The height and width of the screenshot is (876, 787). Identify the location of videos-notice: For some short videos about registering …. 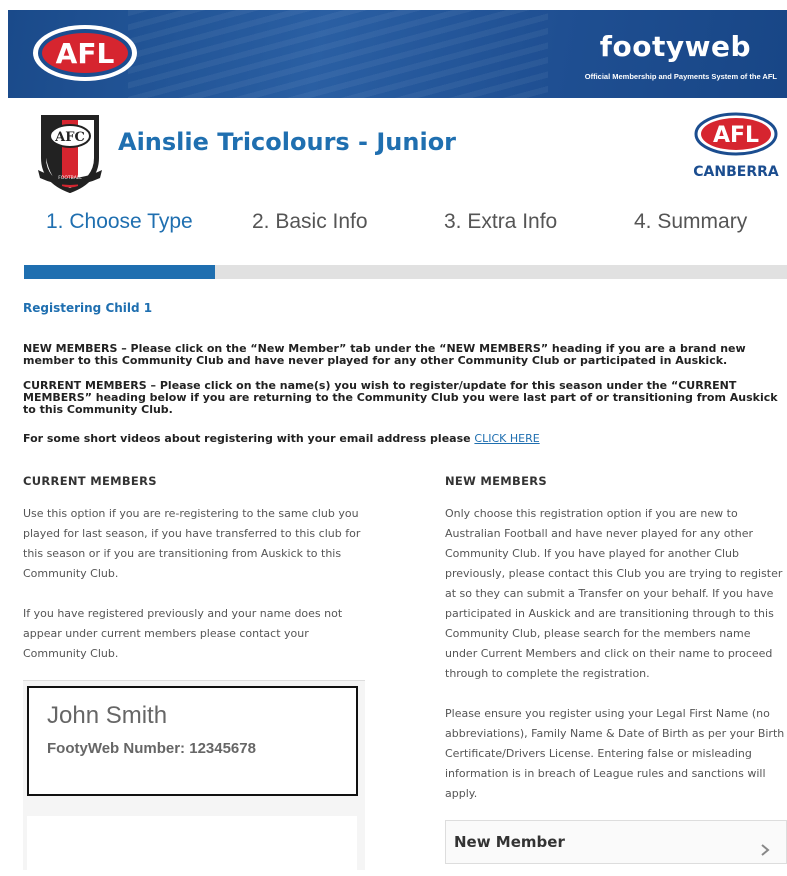
(400, 439).